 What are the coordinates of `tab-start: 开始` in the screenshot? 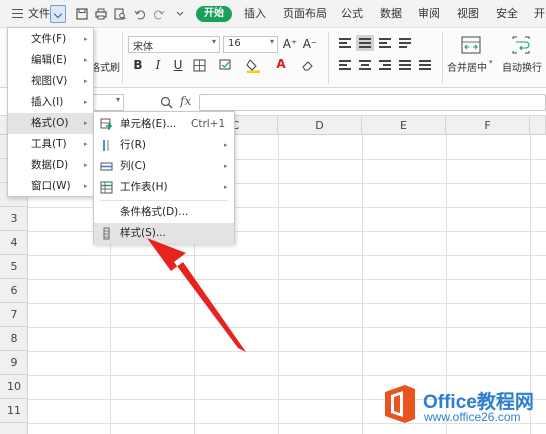 It's located at (214, 14).